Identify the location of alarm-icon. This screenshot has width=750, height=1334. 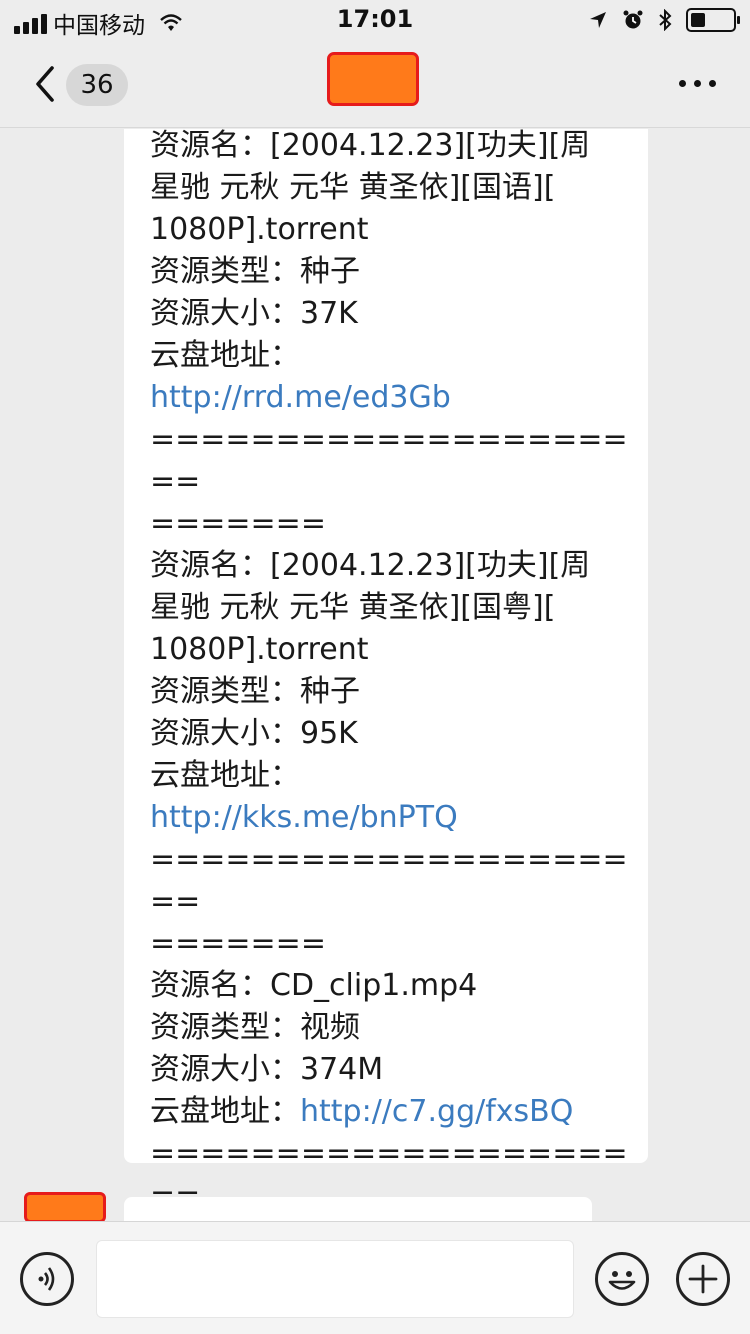
(633, 19).